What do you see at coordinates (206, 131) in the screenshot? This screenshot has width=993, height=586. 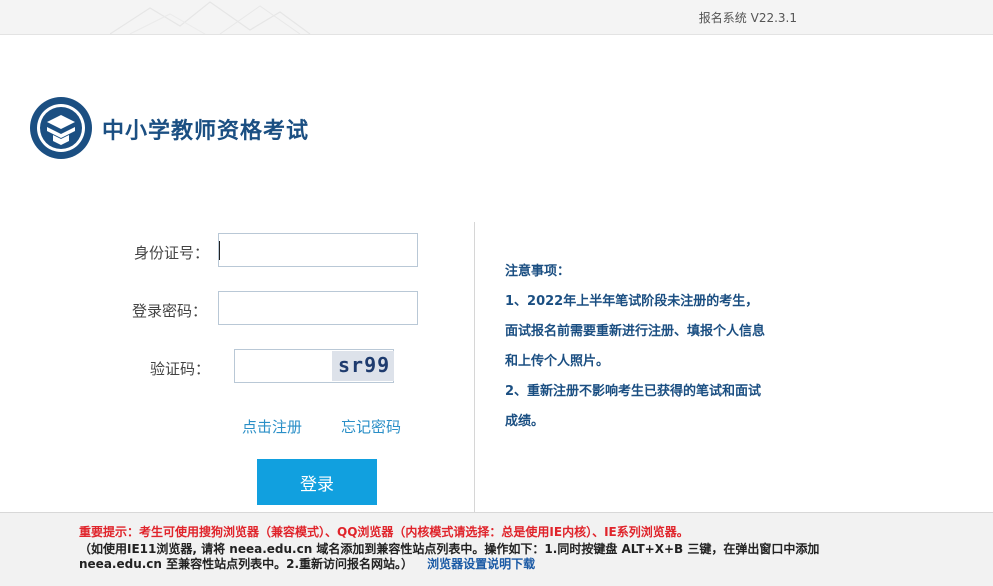 I see `site-title: 中小学教师资格考试` at bounding box center [206, 131].